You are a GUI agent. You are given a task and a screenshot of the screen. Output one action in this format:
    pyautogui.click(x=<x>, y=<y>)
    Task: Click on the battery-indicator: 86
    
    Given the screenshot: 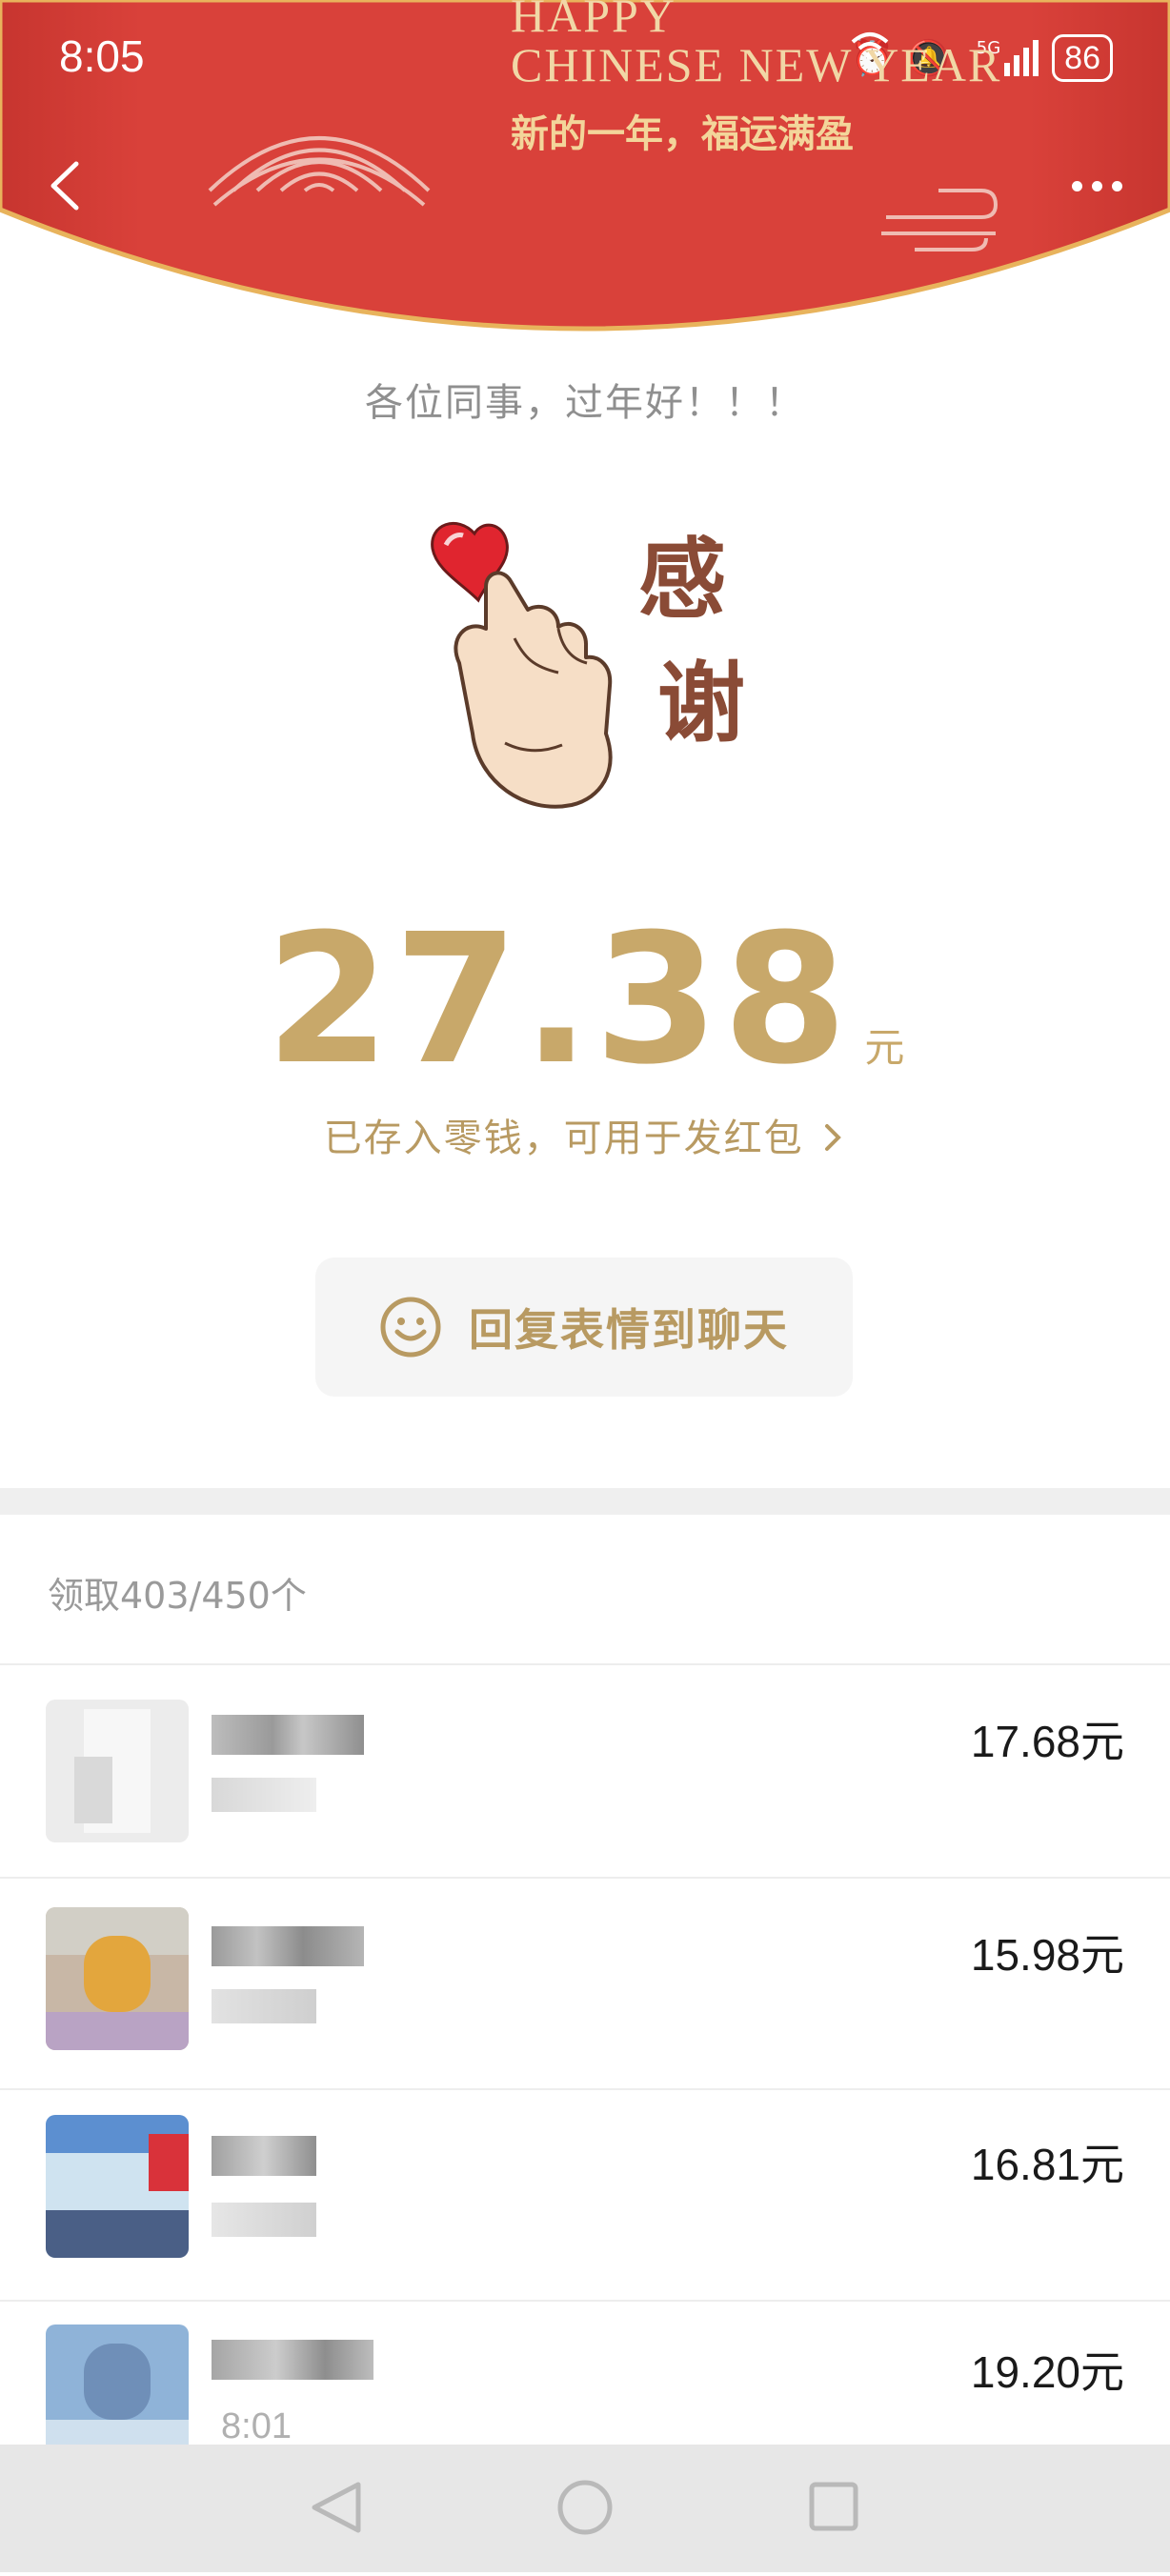 What is the action you would take?
    pyautogui.click(x=1082, y=58)
    